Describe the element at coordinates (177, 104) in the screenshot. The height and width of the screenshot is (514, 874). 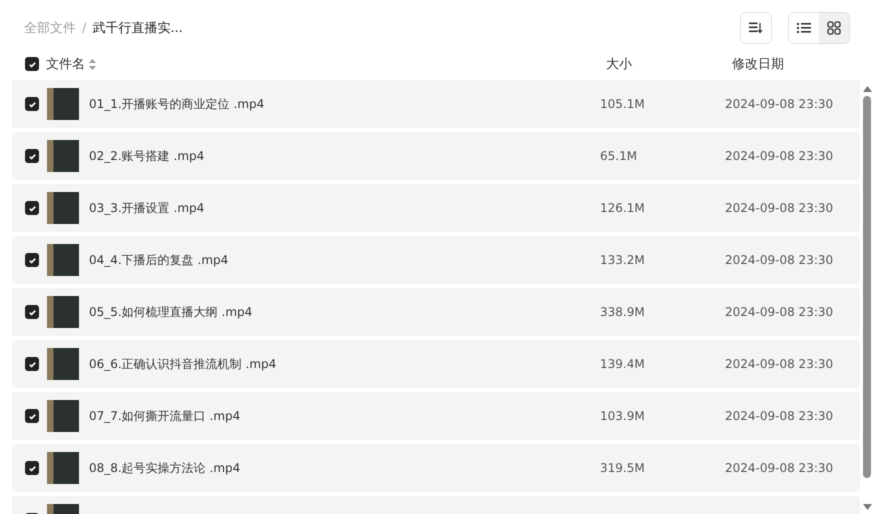
I see `file-name: 01_1.开播账号的商业定位 .mp4` at that location.